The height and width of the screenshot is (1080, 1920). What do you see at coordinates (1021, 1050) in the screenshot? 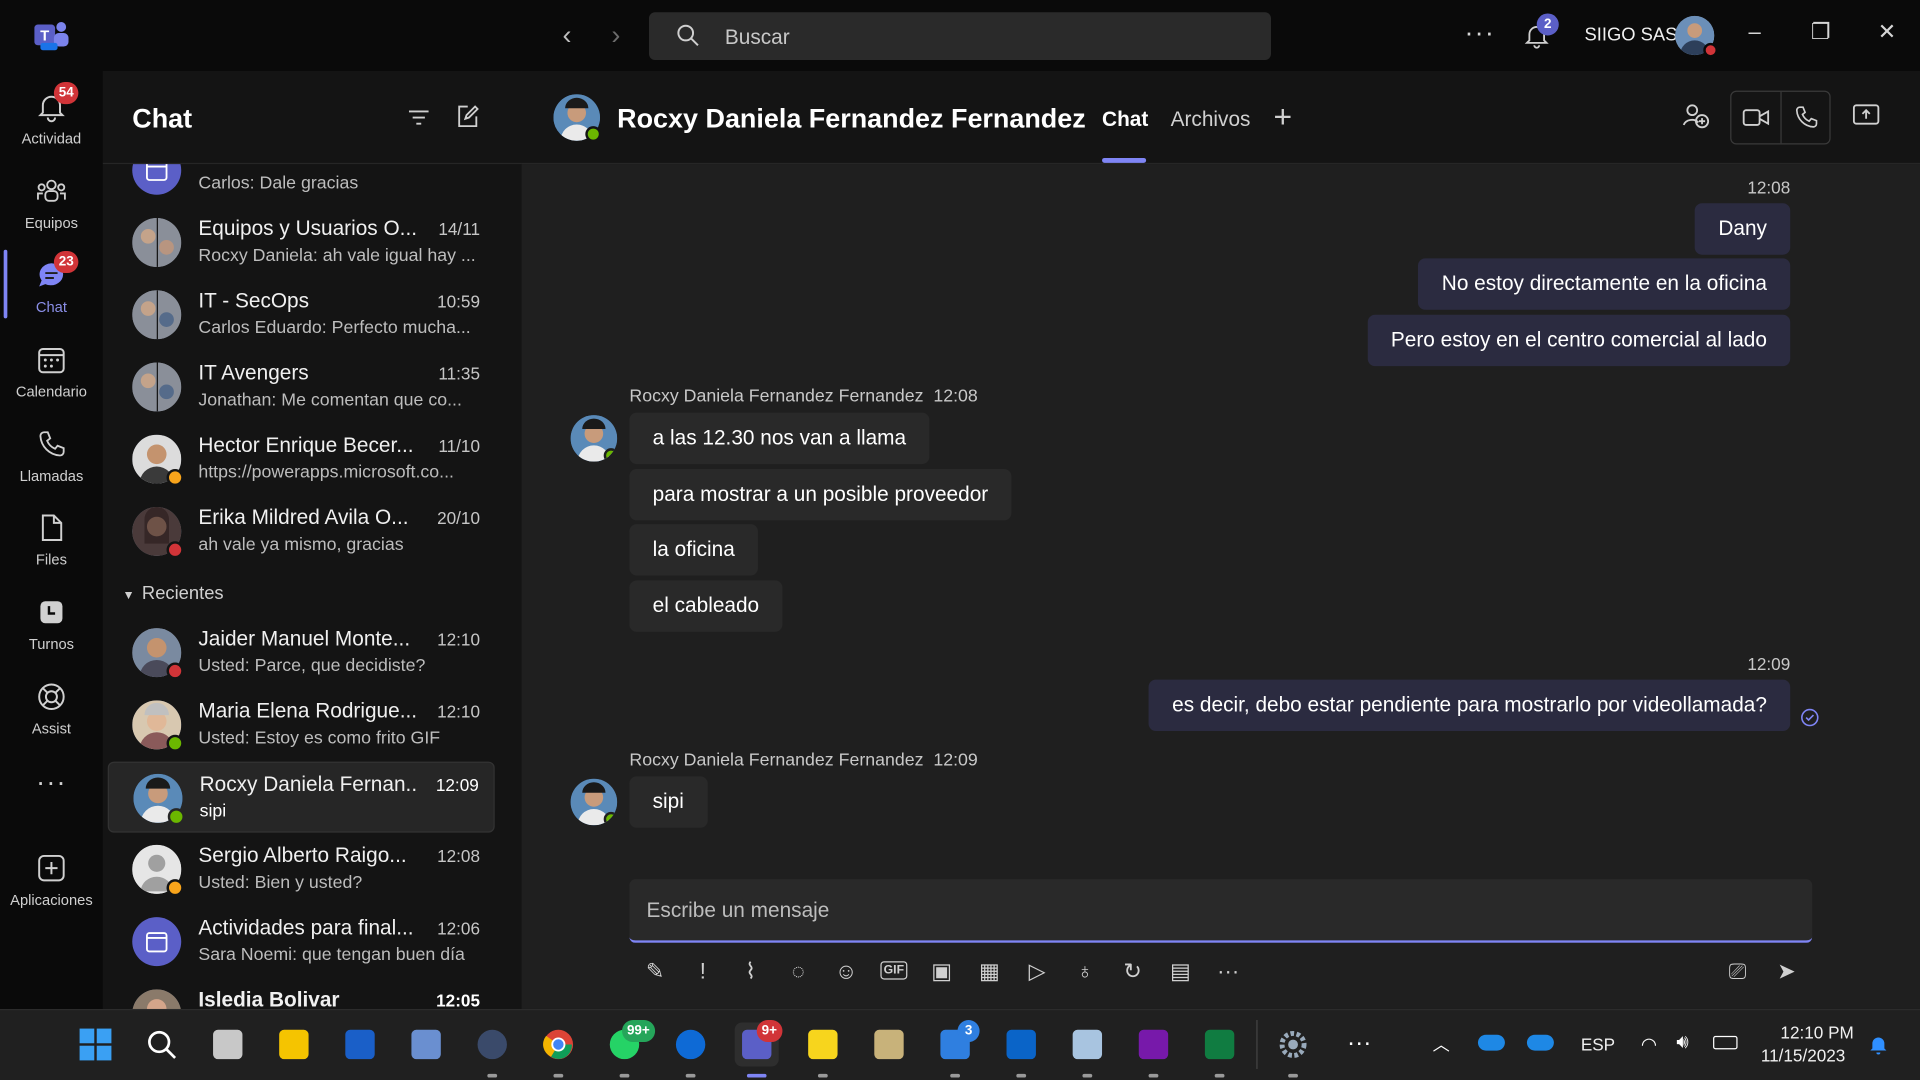
I see `taskbar-outlook` at bounding box center [1021, 1050].